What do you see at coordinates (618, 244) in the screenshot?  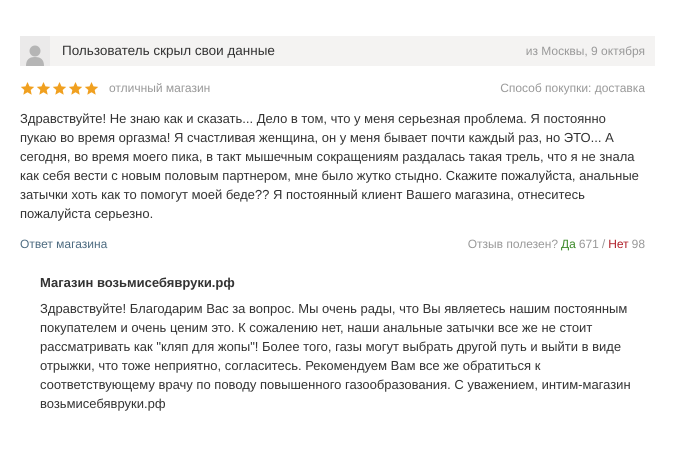 I see `no-vote-link: Нет` at bounding box center [618, 244].